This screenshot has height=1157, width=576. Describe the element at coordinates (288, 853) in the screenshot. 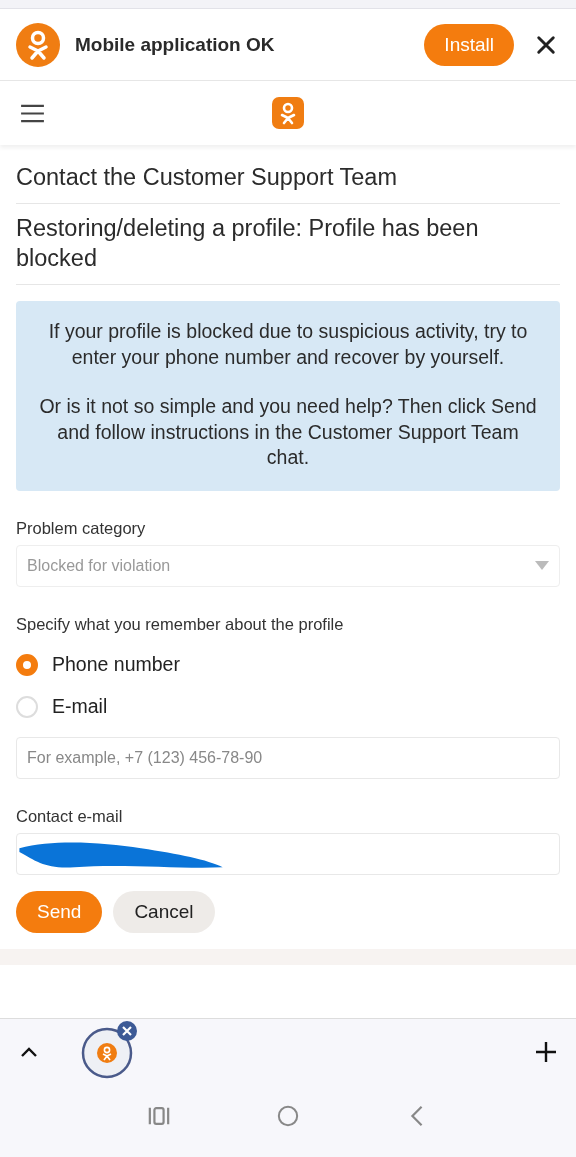

I see `email-input` at that location.